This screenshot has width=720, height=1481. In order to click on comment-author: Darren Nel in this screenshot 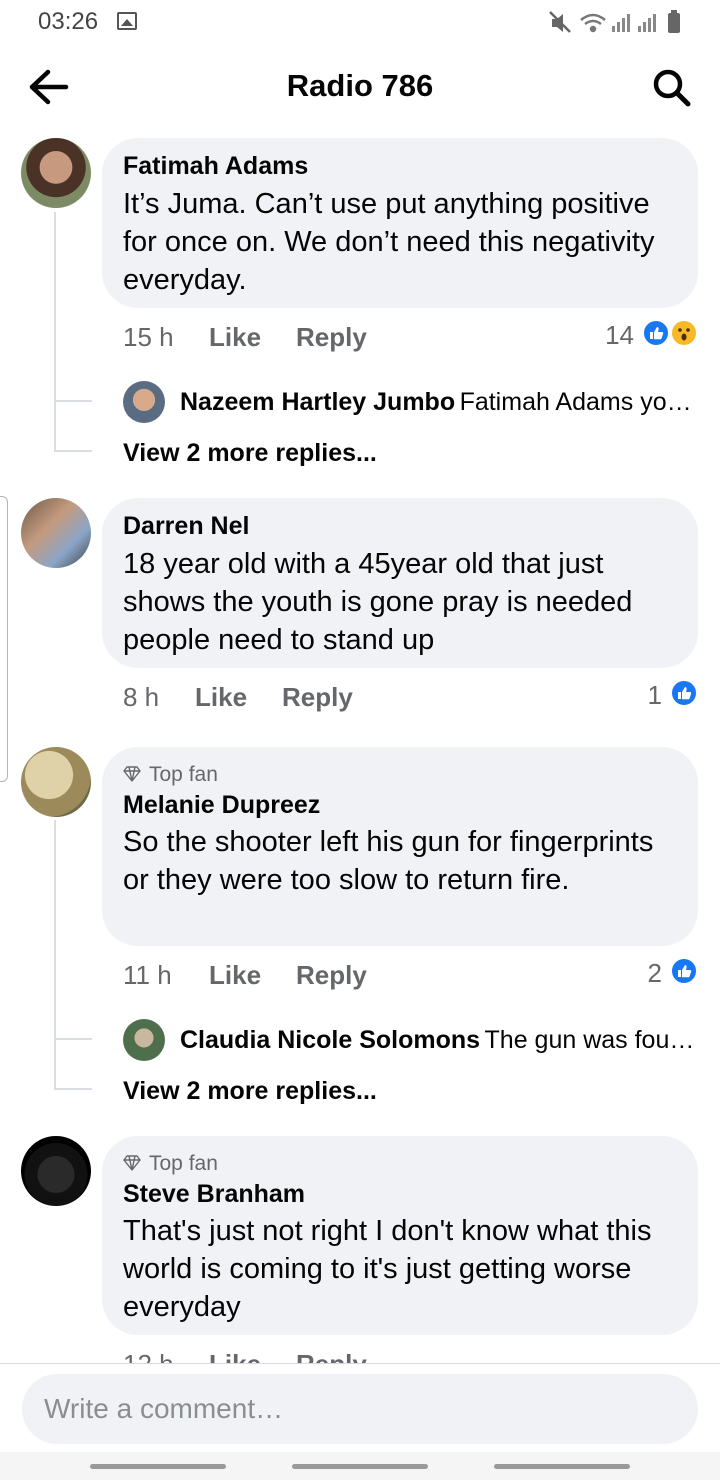, I will do `click(186, 526)`.